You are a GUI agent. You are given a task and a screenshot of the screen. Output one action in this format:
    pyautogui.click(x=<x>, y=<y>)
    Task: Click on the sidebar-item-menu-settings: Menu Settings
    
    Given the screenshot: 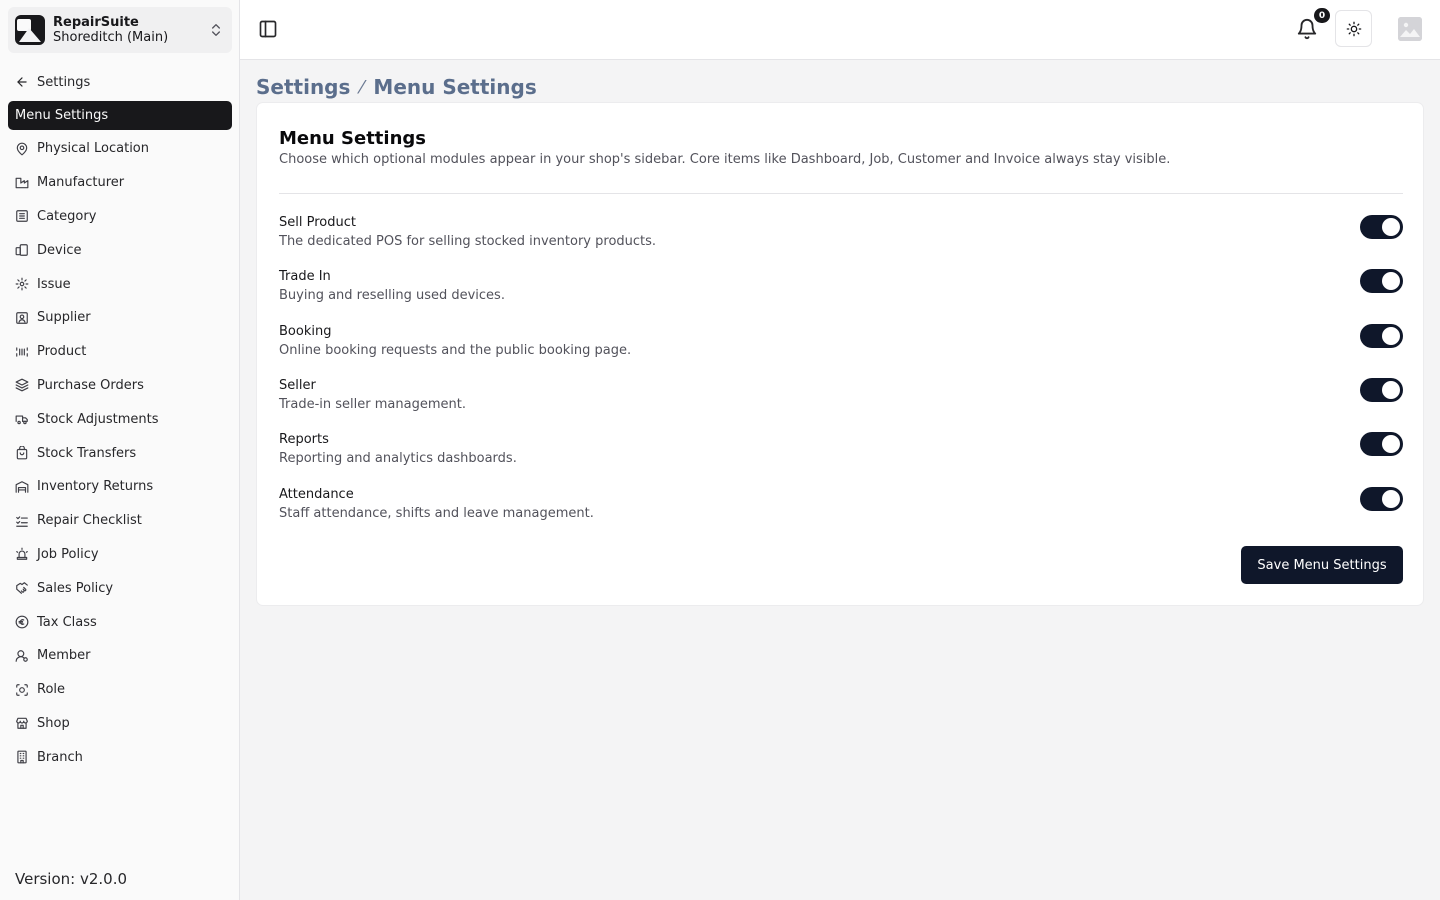 What is the action you would take?
    pyautogui.click(x=120, y=115)
    